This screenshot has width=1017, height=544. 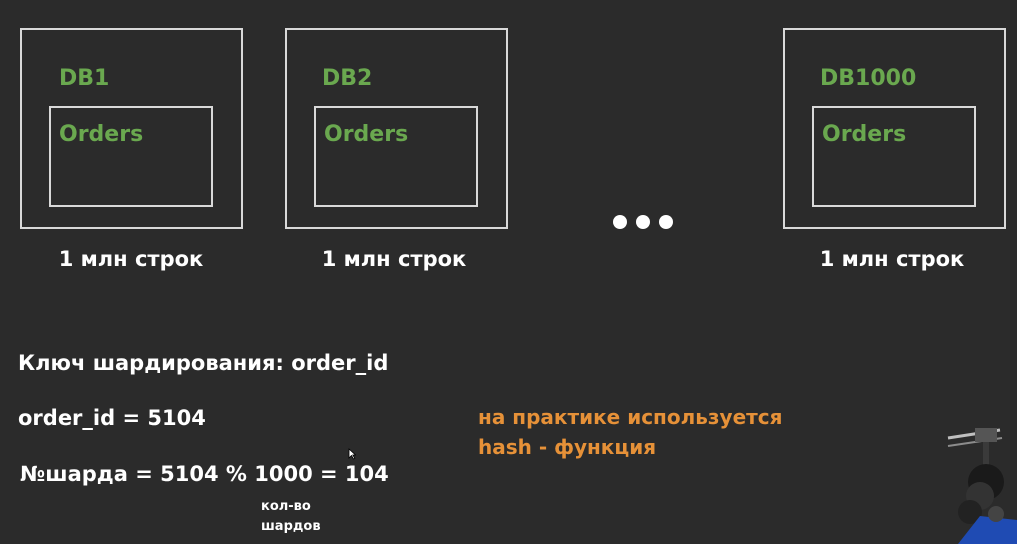 I want to click on db1000-box: DB1000 Orders, so click(x=894, y=128).